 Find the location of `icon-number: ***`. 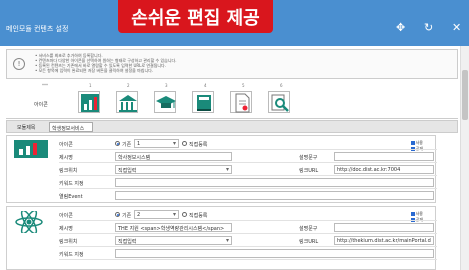

icon-number: *** is located at coordinates (45, 85).